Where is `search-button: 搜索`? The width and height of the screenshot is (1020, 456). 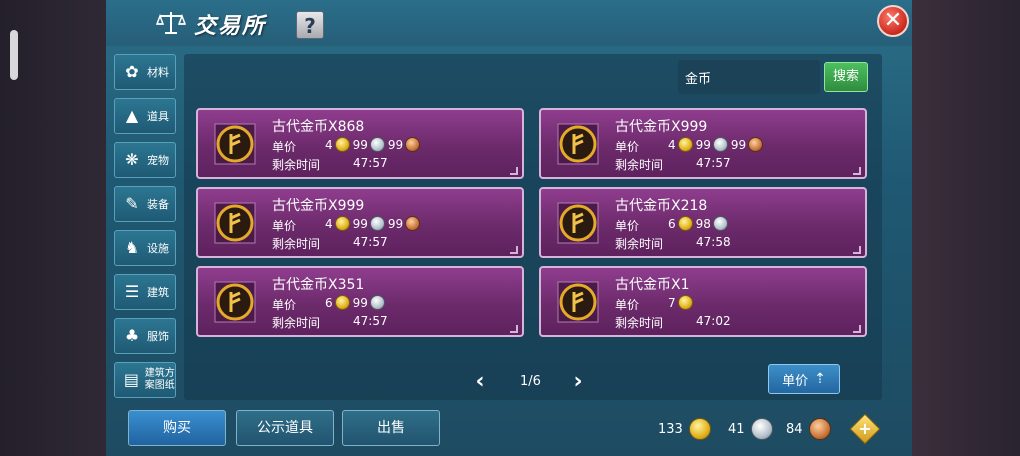 search-button: 搜索 is located at coordinates (846, 77).